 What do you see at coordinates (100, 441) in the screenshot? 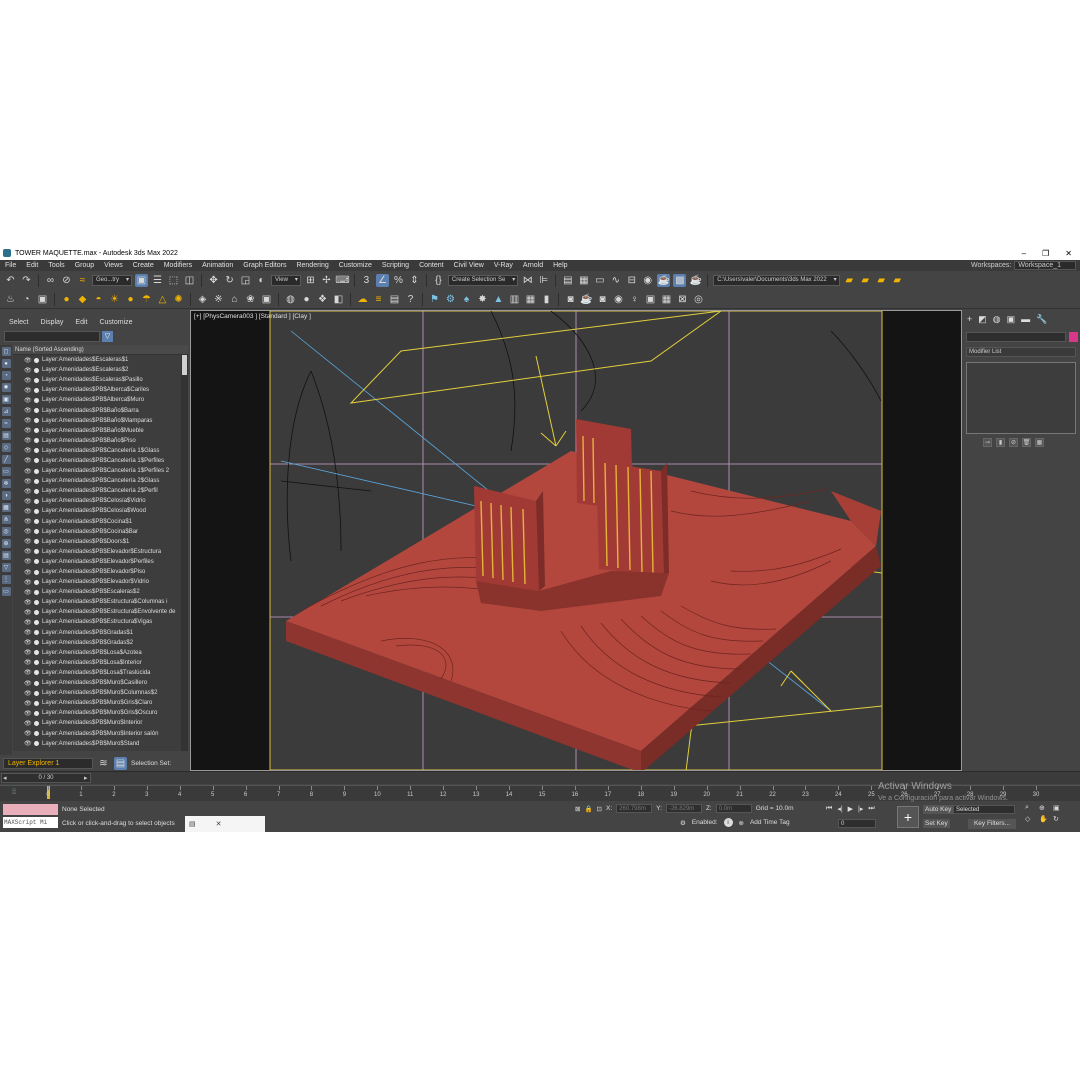
I see `layer-row: 👁 Layer:Amenidades$PB$Baño$Piso` at bounding box center [100, 441].